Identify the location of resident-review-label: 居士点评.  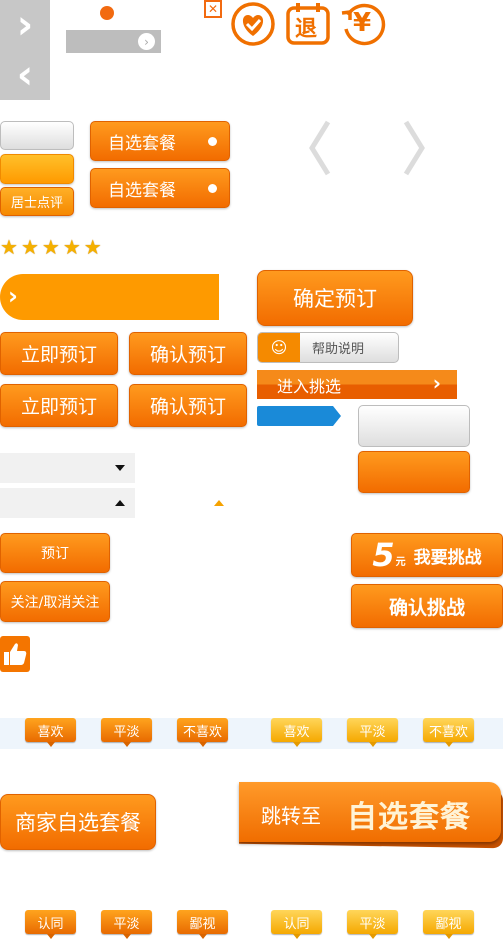
(36, 203).